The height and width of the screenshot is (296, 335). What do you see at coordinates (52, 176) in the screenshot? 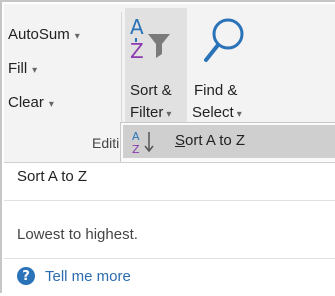
I see `tooltip-title: Sort A to Z` at bounding box center [52, 176].